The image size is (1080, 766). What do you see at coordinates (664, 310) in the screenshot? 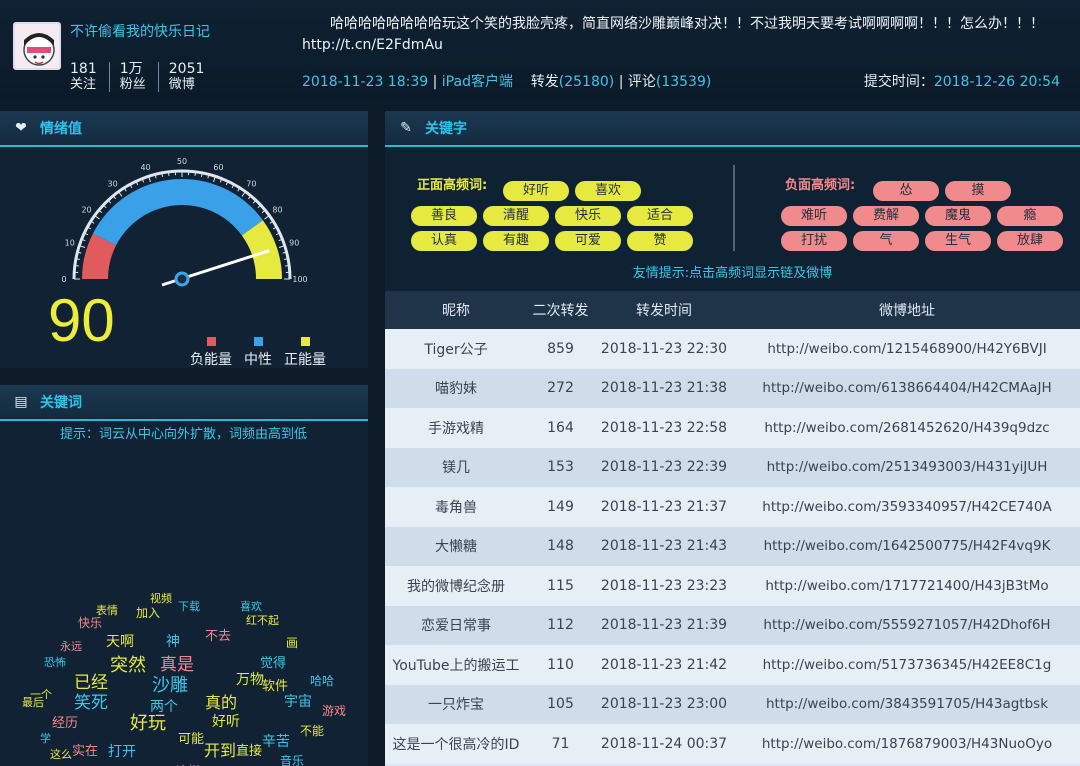
I see `column-header-time: 转发时间` at bounding box center [664, 310].